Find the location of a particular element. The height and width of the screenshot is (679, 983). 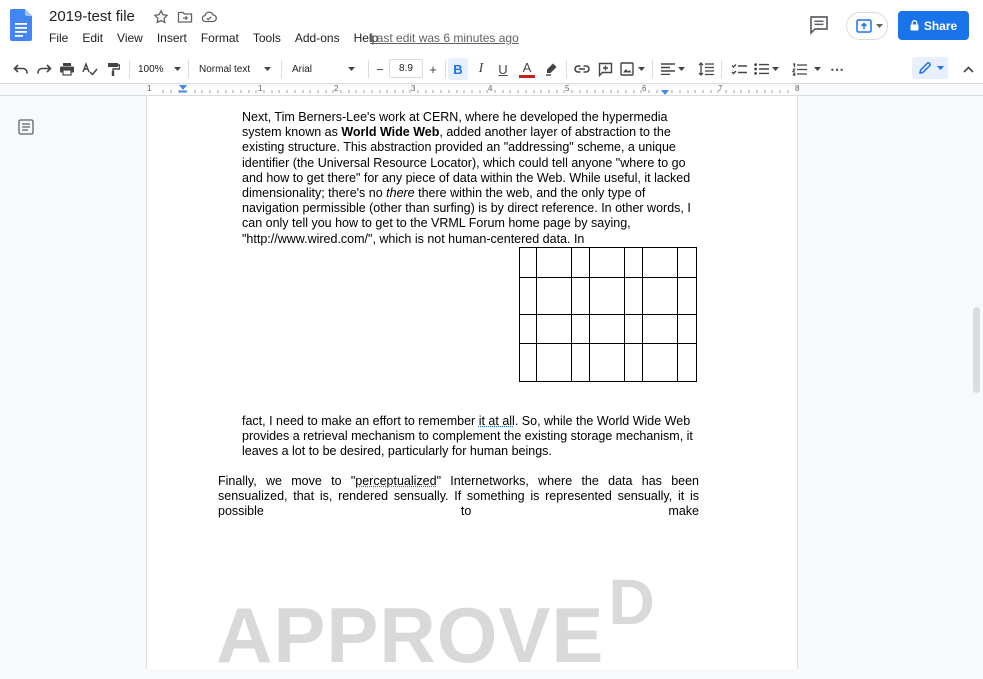

zoom-select: 100% is located at coordinates (160, 69).